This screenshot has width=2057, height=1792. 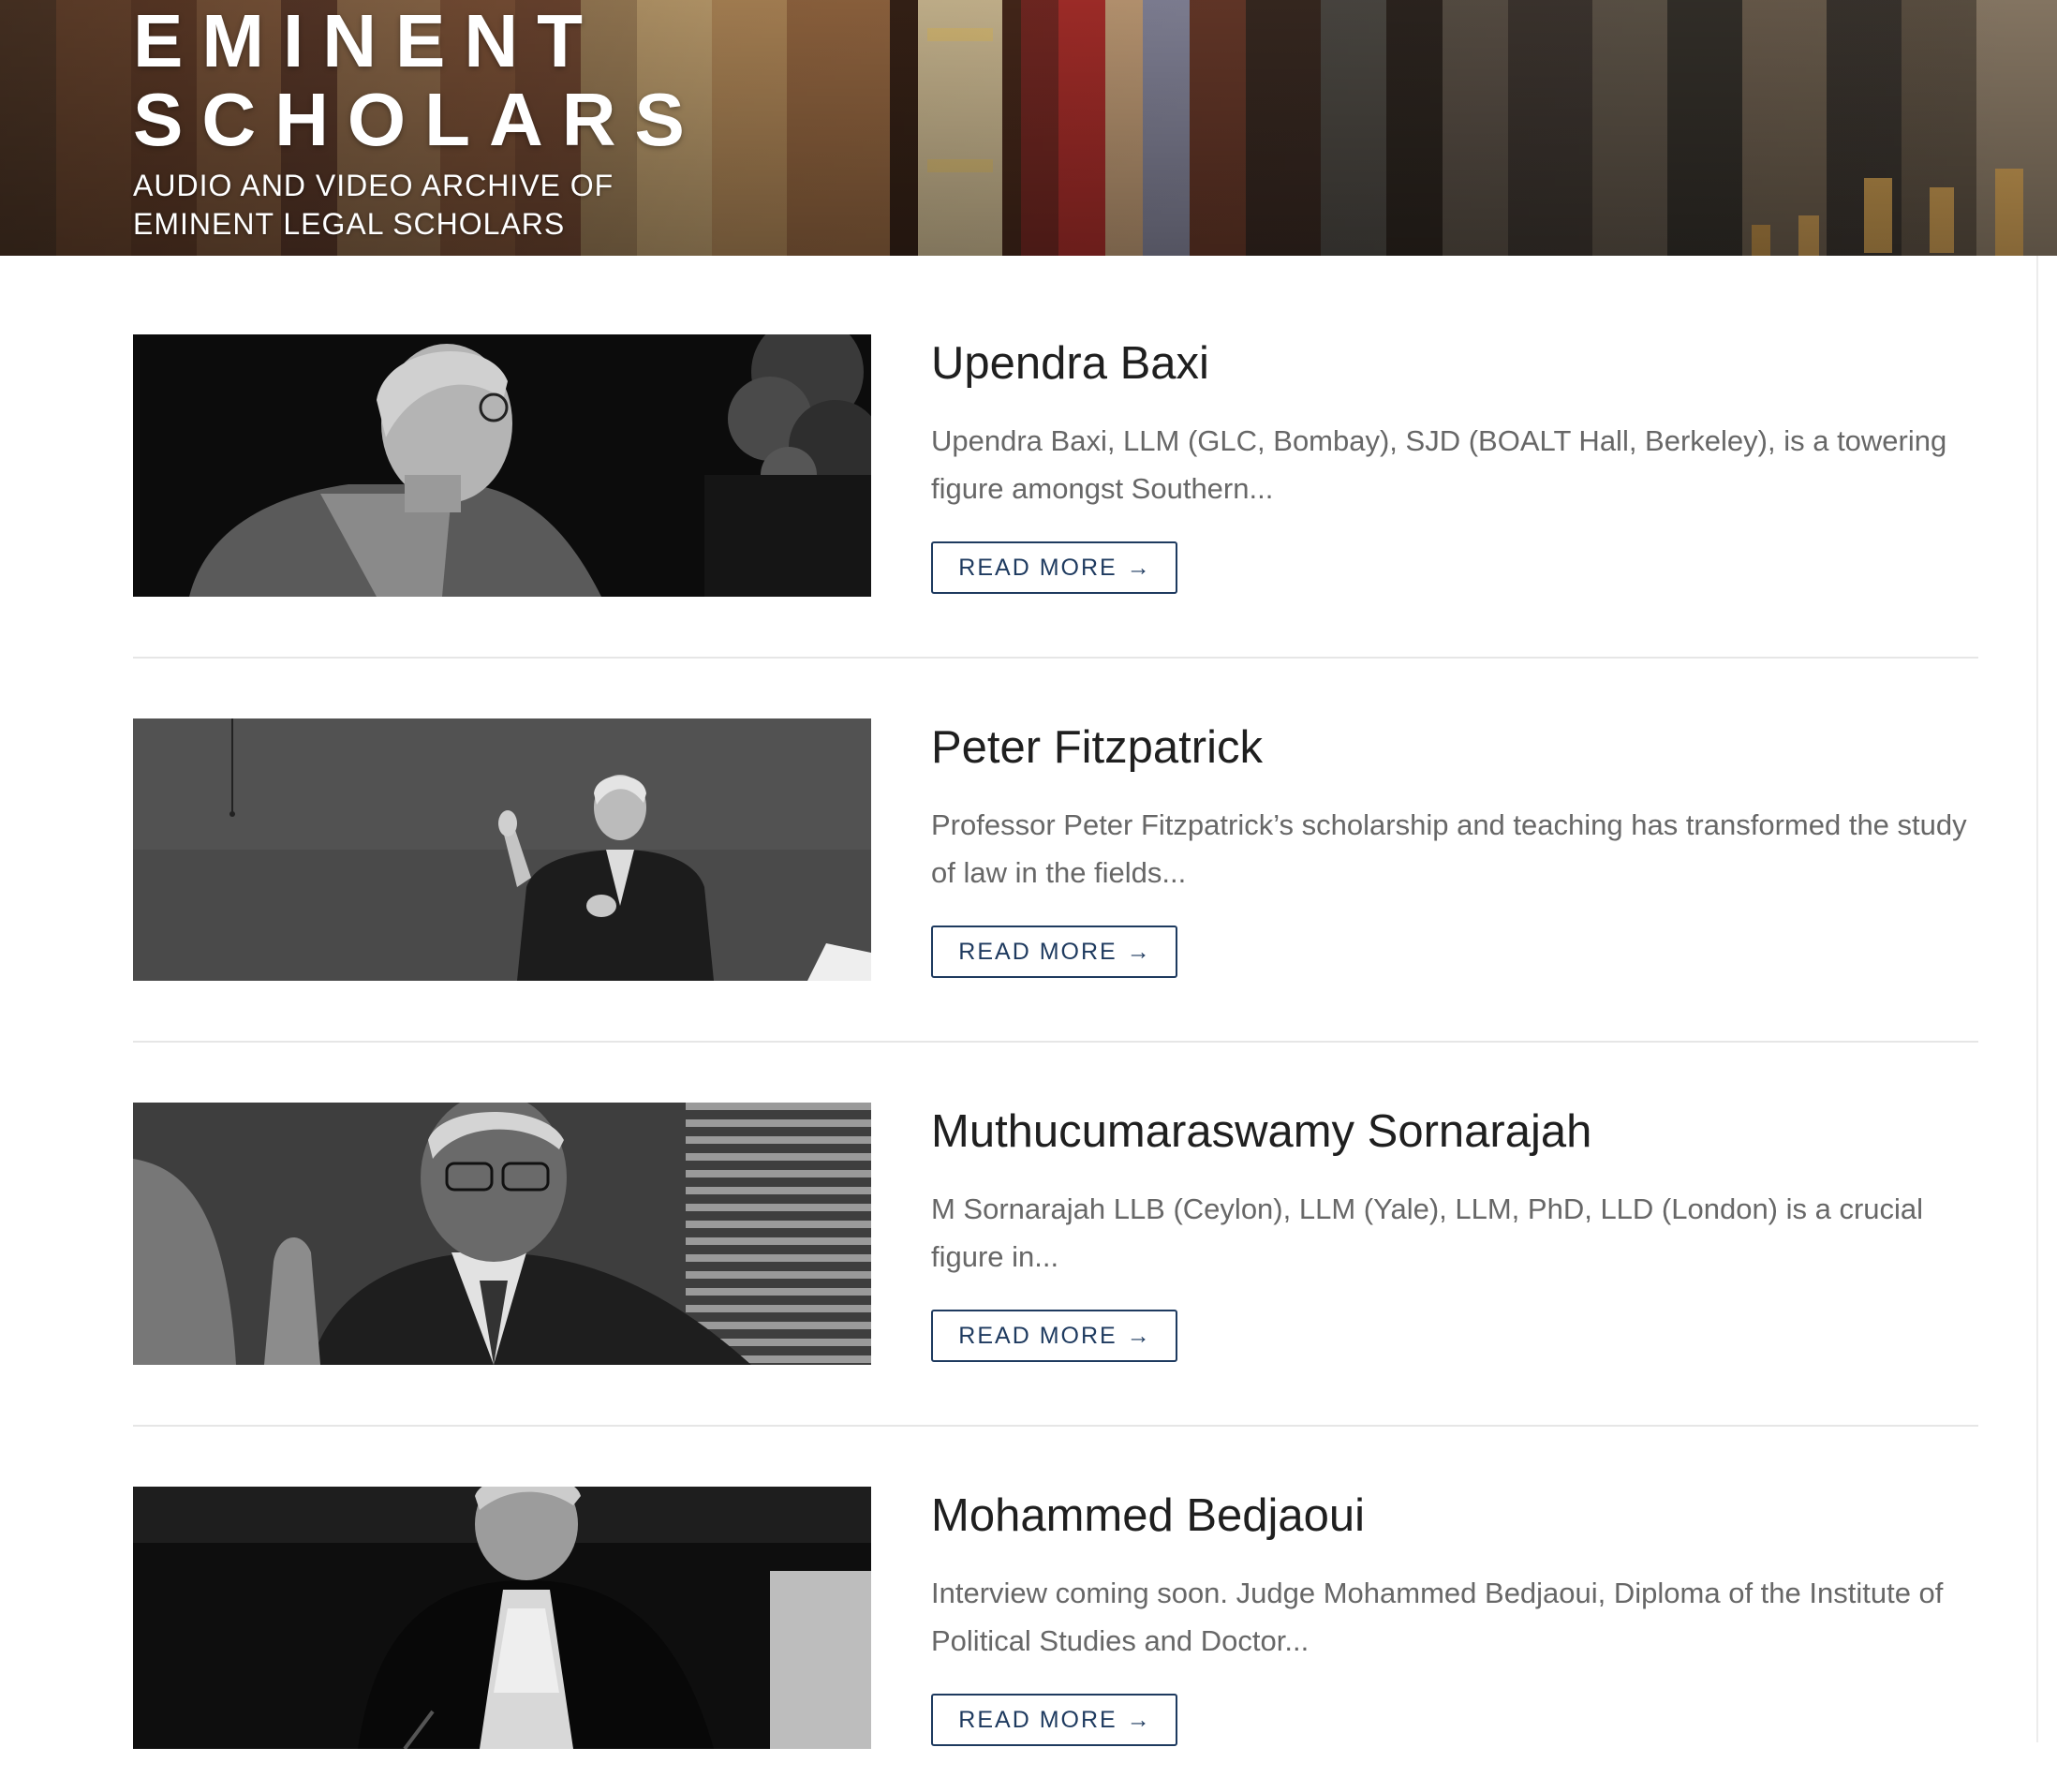 What do you see at coordinates (1097, 747) in the screenshot?
I see `scholar-name: Peter Fitzpatrick` at bounding box center [1097, 747].